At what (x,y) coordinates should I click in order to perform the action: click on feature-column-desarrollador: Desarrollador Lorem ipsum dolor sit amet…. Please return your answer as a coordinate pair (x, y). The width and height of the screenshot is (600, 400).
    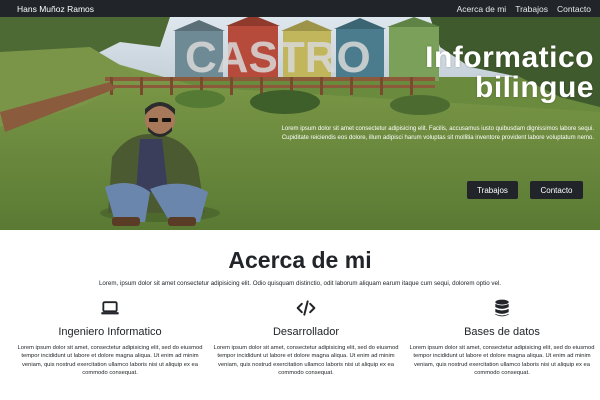
    Looking at the image, I should click on (306, 338).